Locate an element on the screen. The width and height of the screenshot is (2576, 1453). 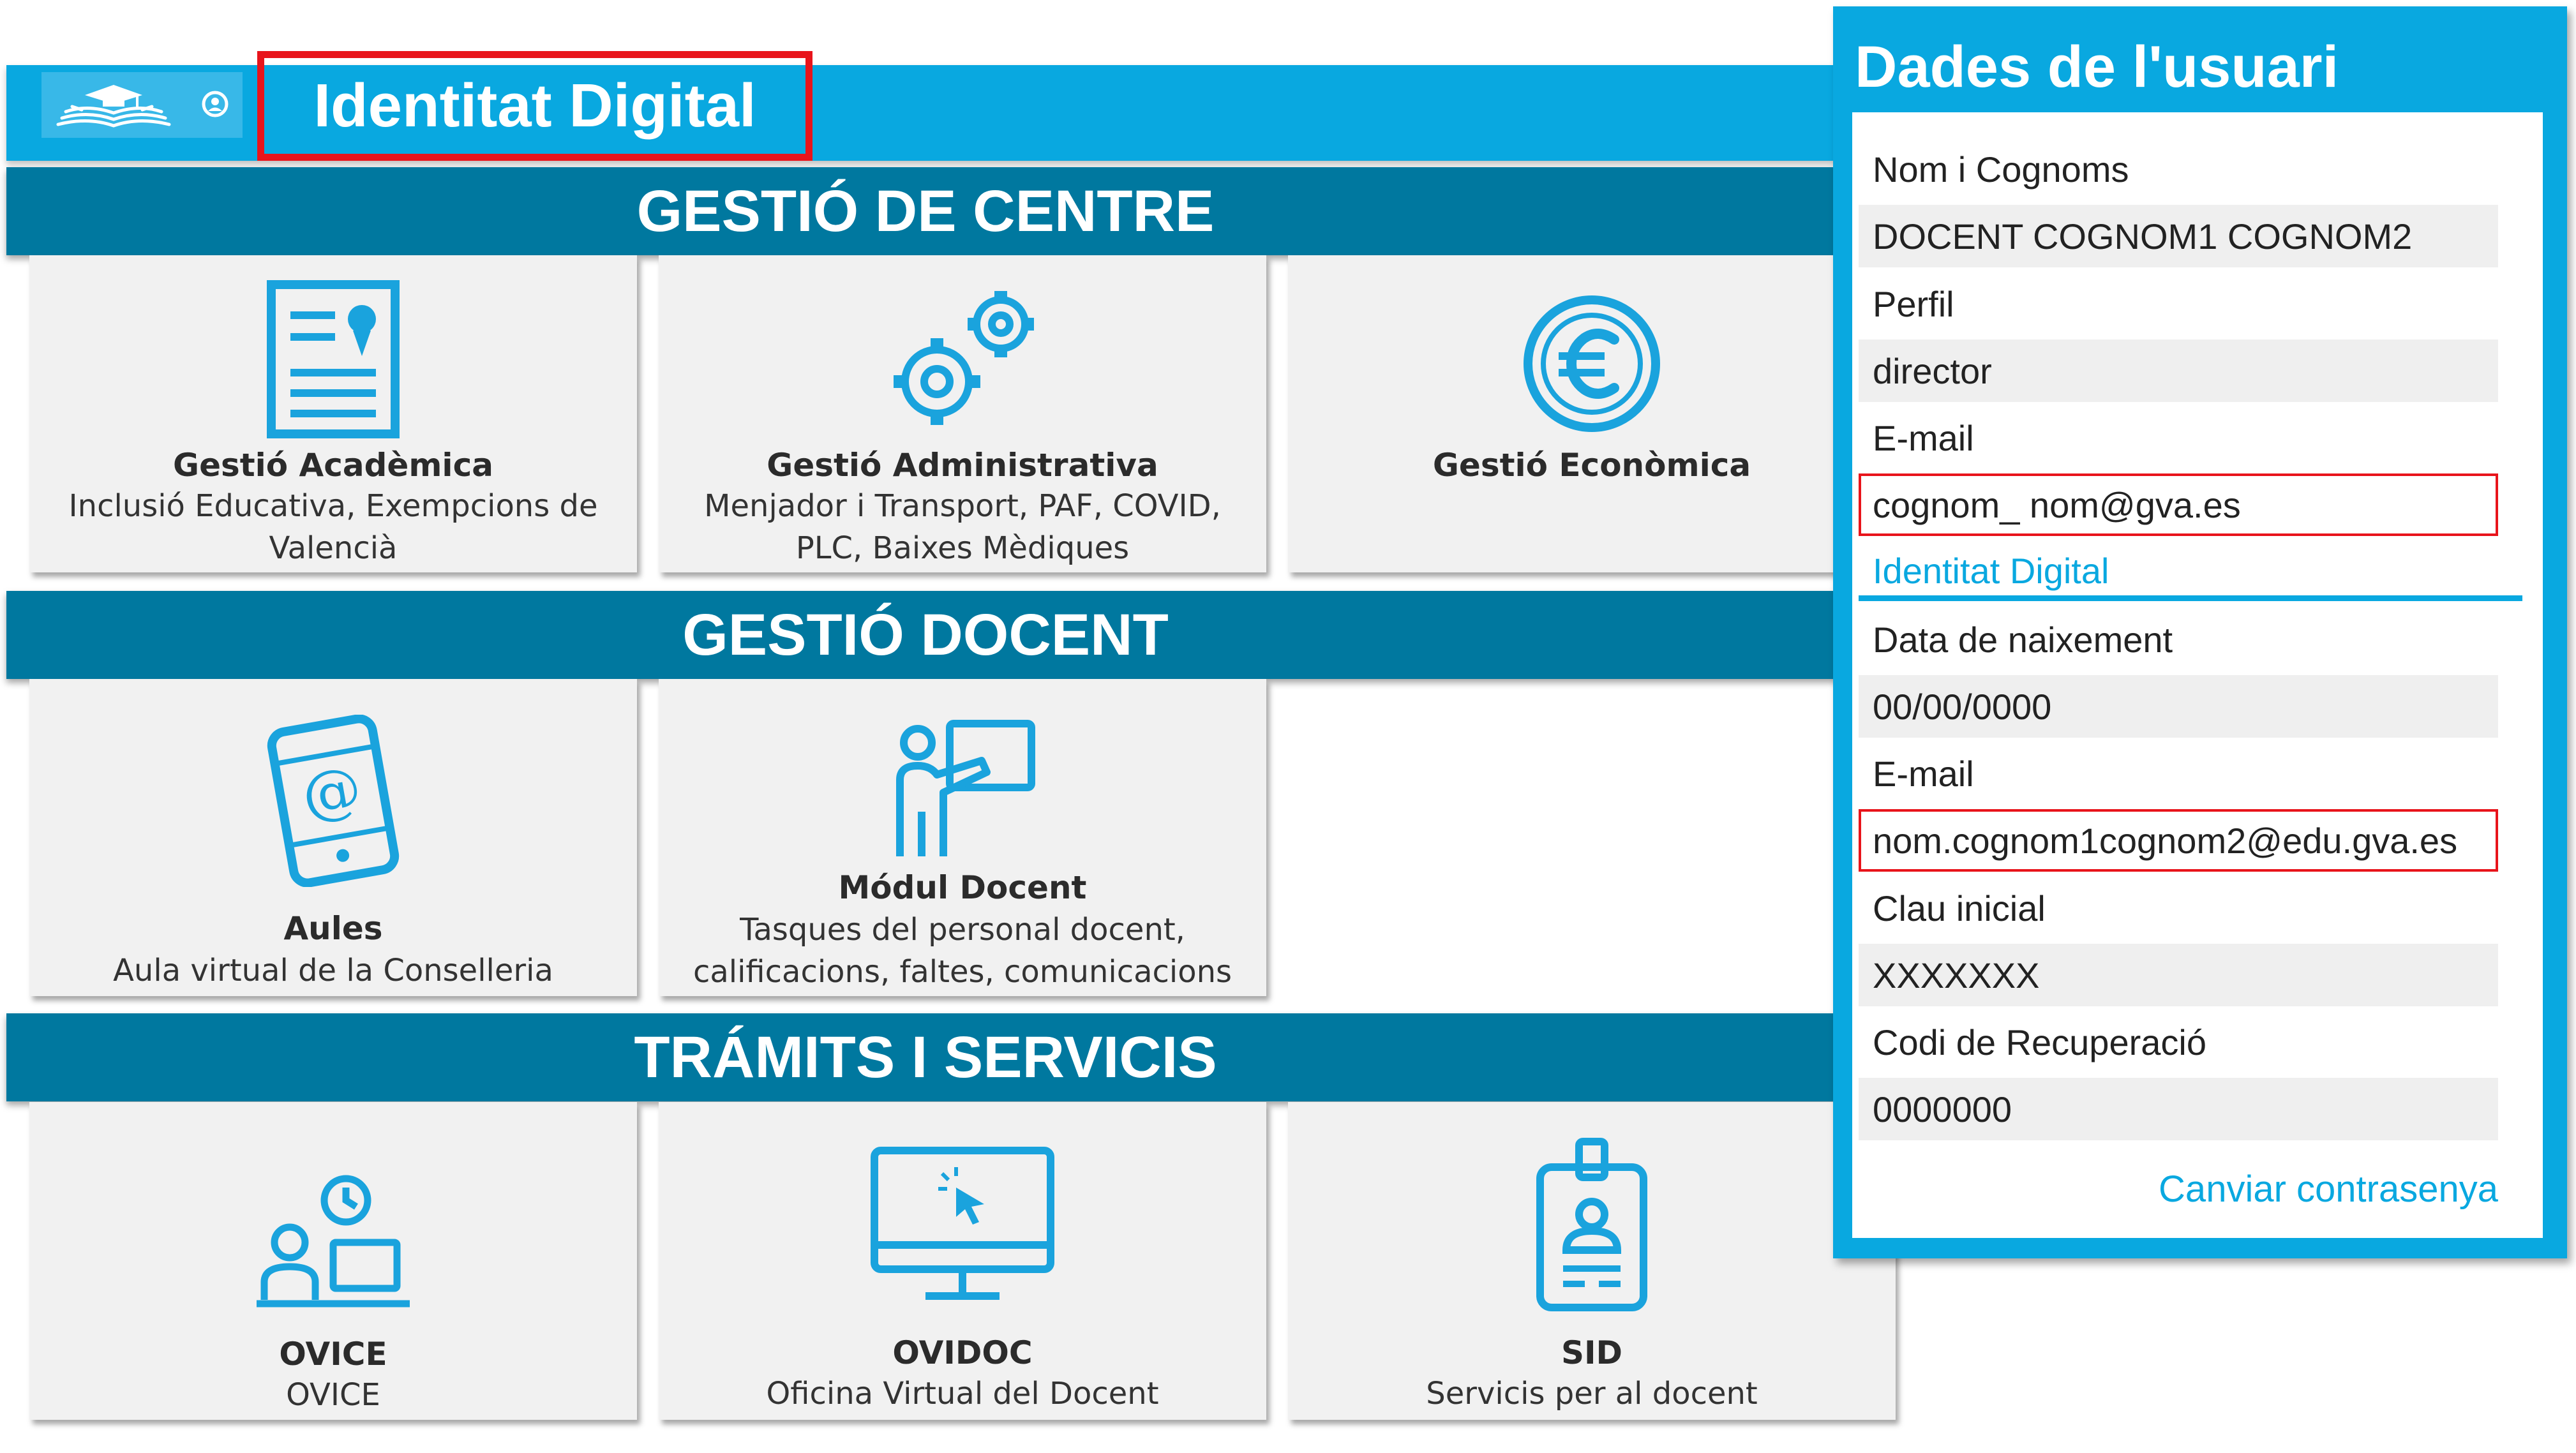
value-codi-recuperacio: 0000000 is located at coordinates (2178, 1109).